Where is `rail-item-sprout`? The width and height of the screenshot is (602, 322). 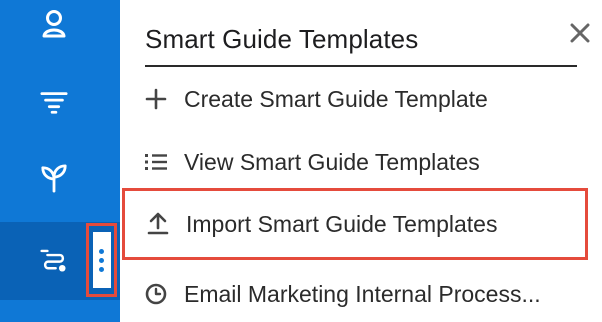 rail-item-sprout is located at coordinates (60, 180).